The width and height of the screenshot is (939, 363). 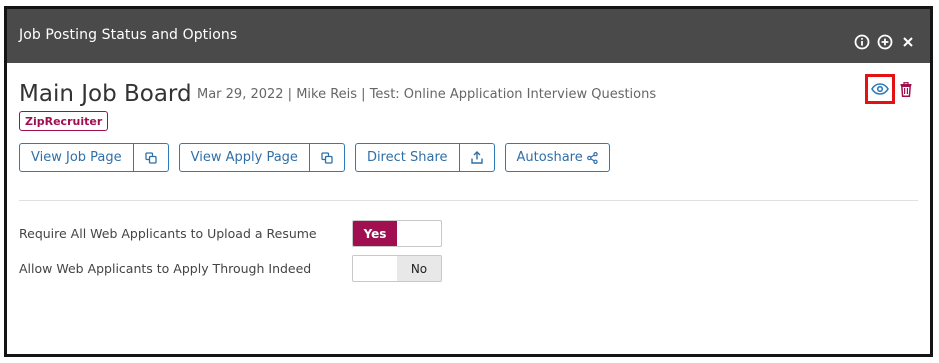 What do you see at coordinates (884, 41) in the screenshot?
I see `add-icon` at bounding box center [884, 41].